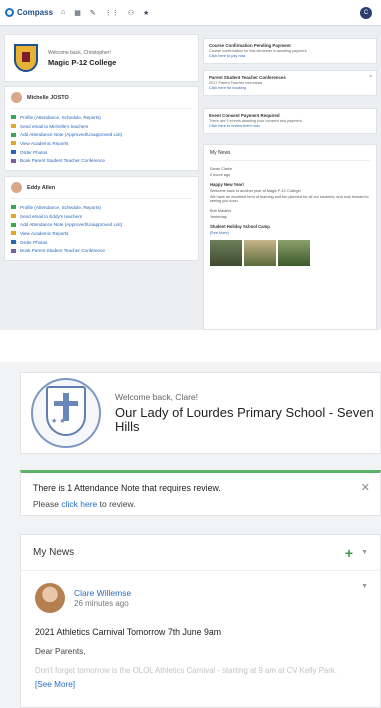 This screenshot has width=381, height=708. I want to click on app-brand: Compass, so click(29, 12).